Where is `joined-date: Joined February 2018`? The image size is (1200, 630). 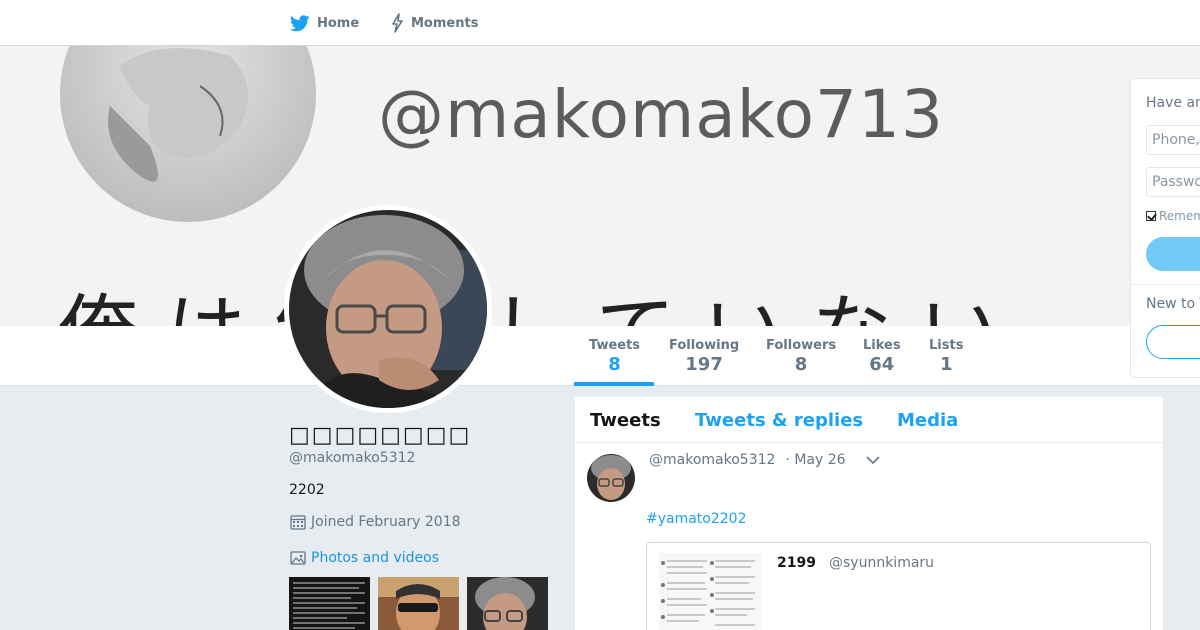 joined-date: Joined February 2018 is located at coordinates (375, 522).